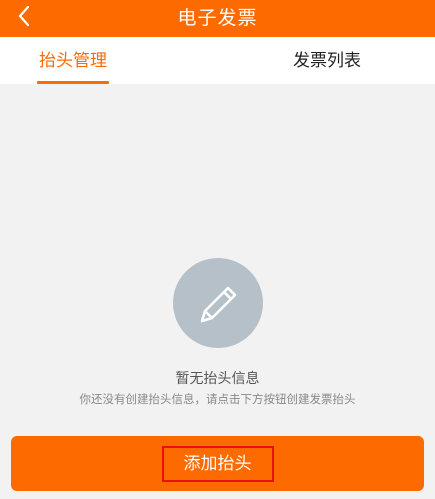 The width and height of the screenshot is (435, 499). What do you see at coordinates (217, 60) in the screenshot?
I see `tab-bar: 抬头管理 发票列表` at bounding box center [217, 60].